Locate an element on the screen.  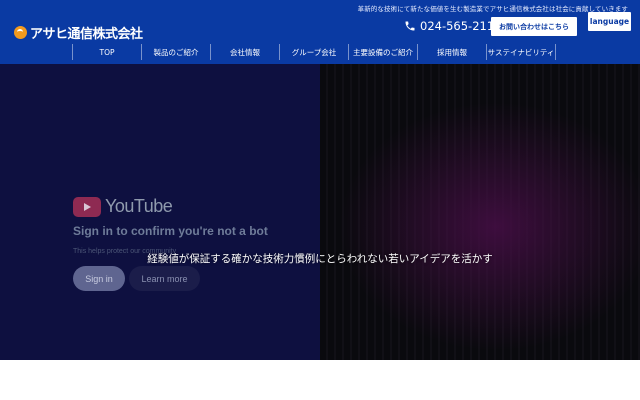
hero-caption: 経験値が保証する確かな技術力慣例にとらわれない若いアイデアを活かす is located at coordinates (320, 259).